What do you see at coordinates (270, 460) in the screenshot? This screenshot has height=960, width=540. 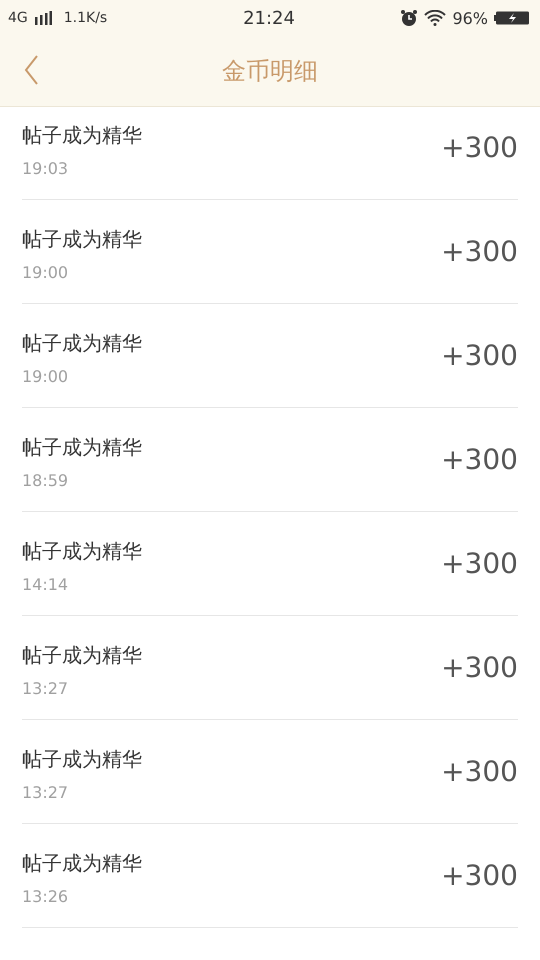 I see `record-row: 帖子成为精华 18:59 +300` at bounding box center [270, 460].